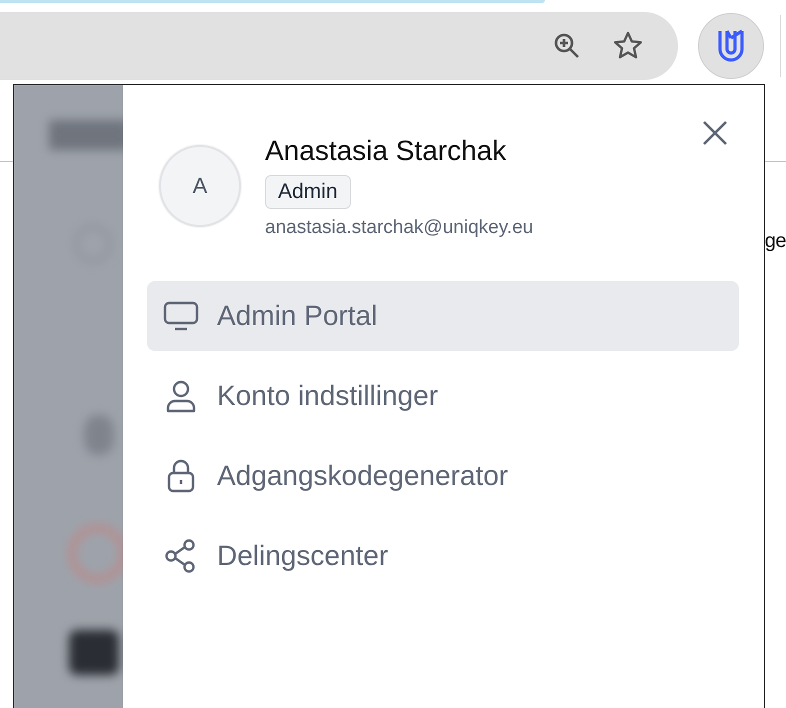 The width and height of the screenshot is (786, 708). I want to click on menu-item: Adgangskodegenerator, so click(443, 476).